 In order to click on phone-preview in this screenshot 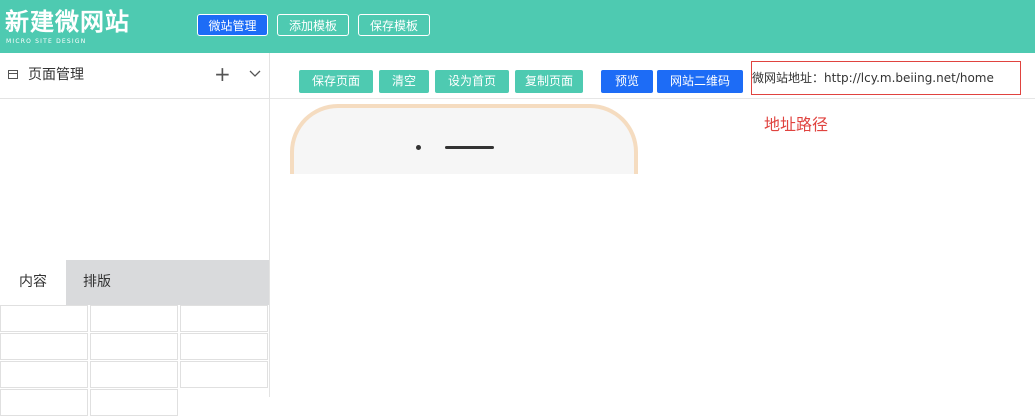, I will do `click(464, 139)`.